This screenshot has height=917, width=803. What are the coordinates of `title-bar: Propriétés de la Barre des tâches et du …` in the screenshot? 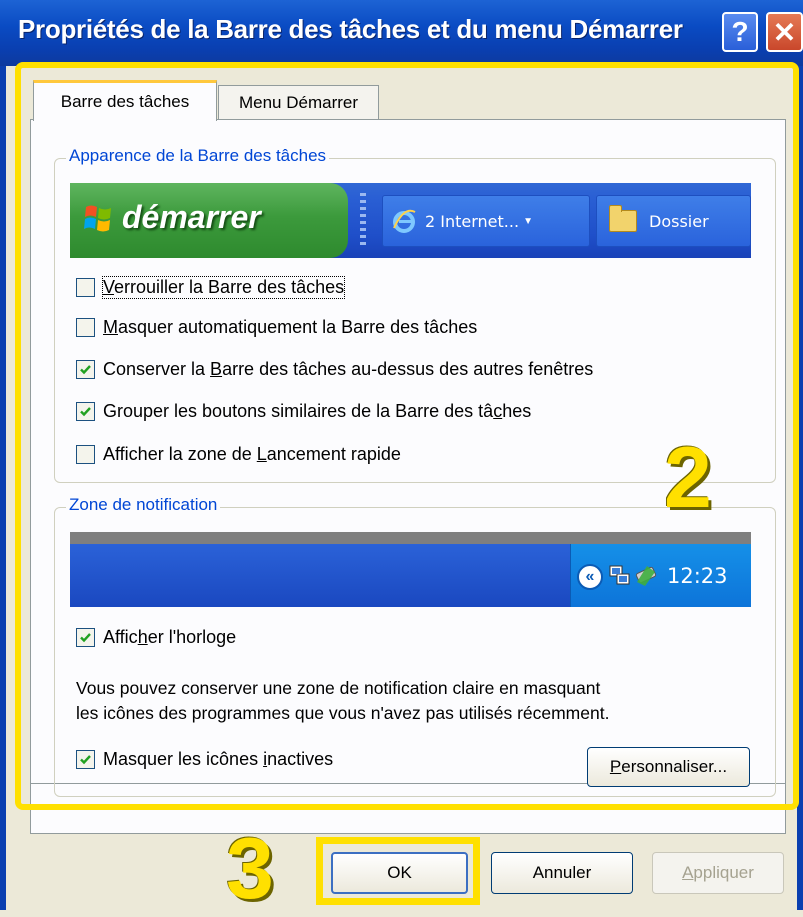 It's located at (401, 33).